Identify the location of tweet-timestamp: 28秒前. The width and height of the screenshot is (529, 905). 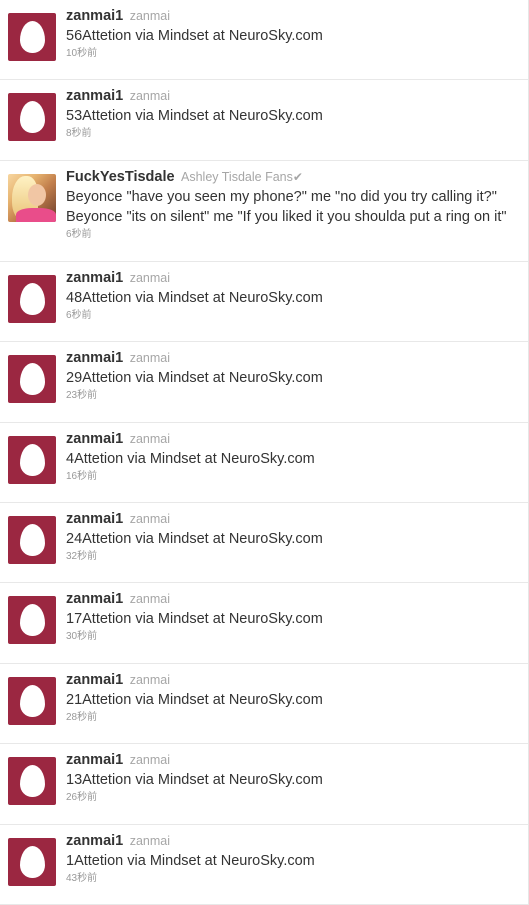
(292, 718).